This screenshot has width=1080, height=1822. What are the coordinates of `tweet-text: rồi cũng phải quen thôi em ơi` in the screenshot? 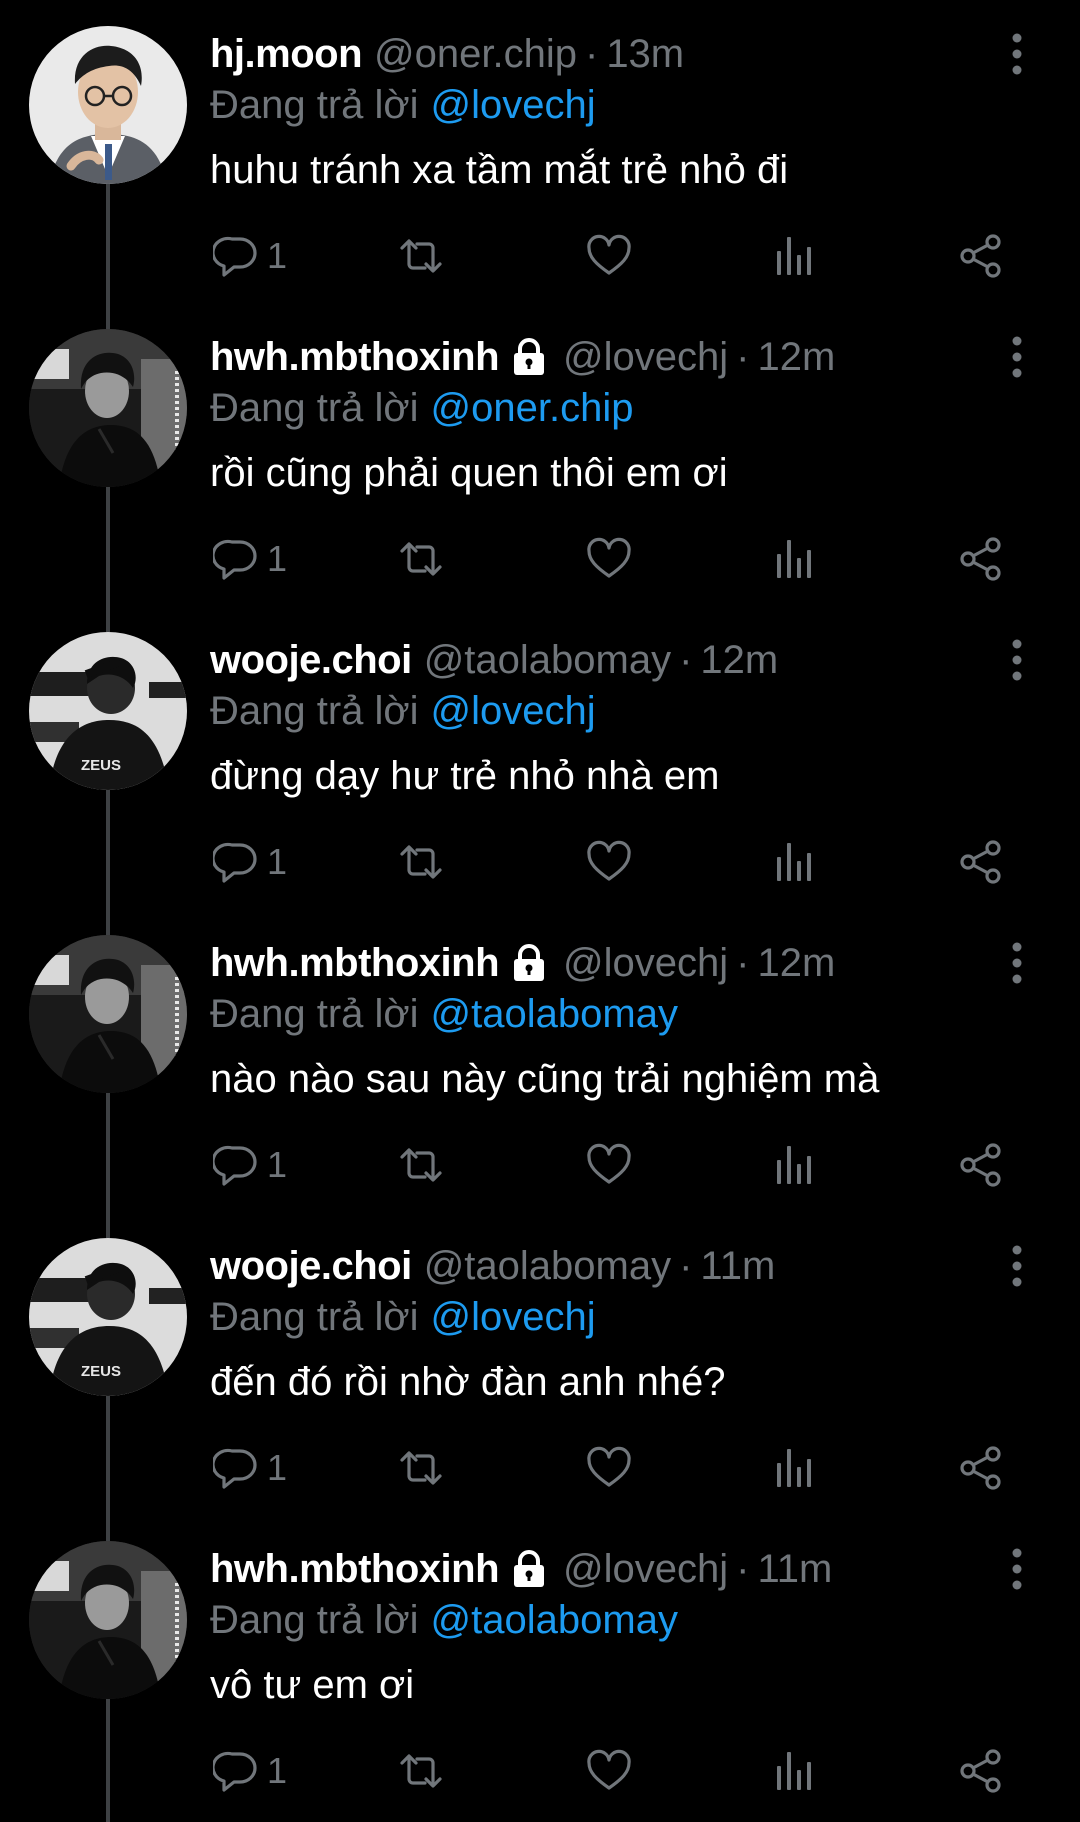 It's located at (469, 473).